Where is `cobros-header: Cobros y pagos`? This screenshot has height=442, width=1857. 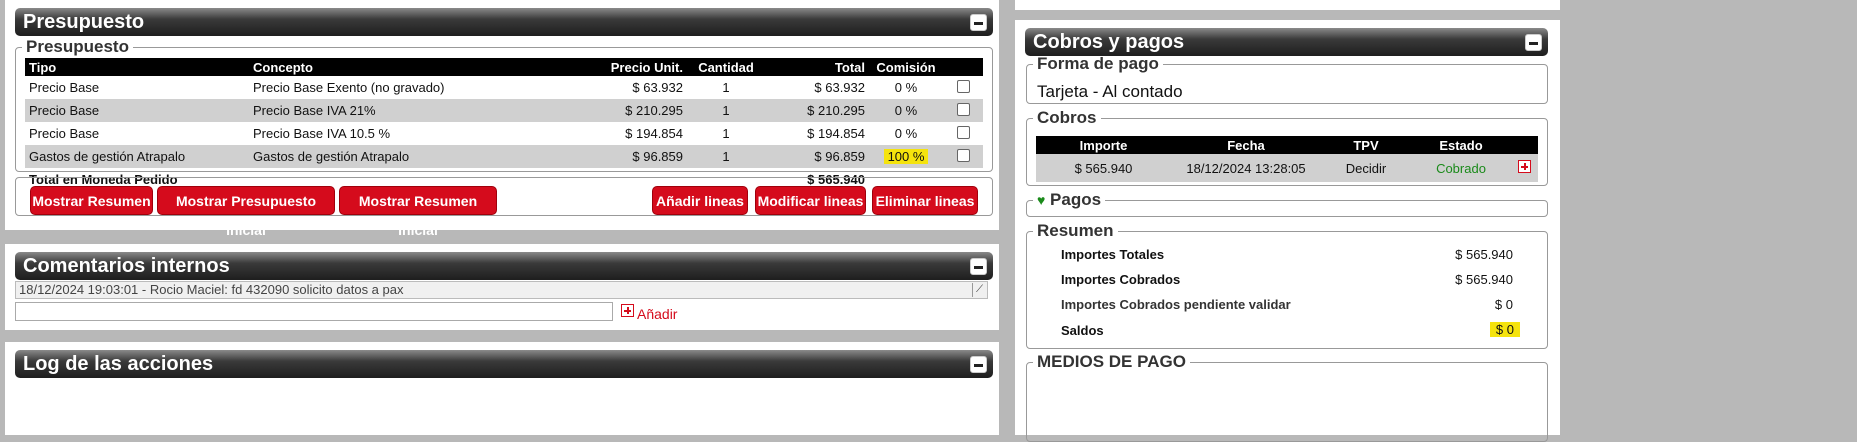
cobros-header: Cobros y pagos is located at coordinates (1286, 42).